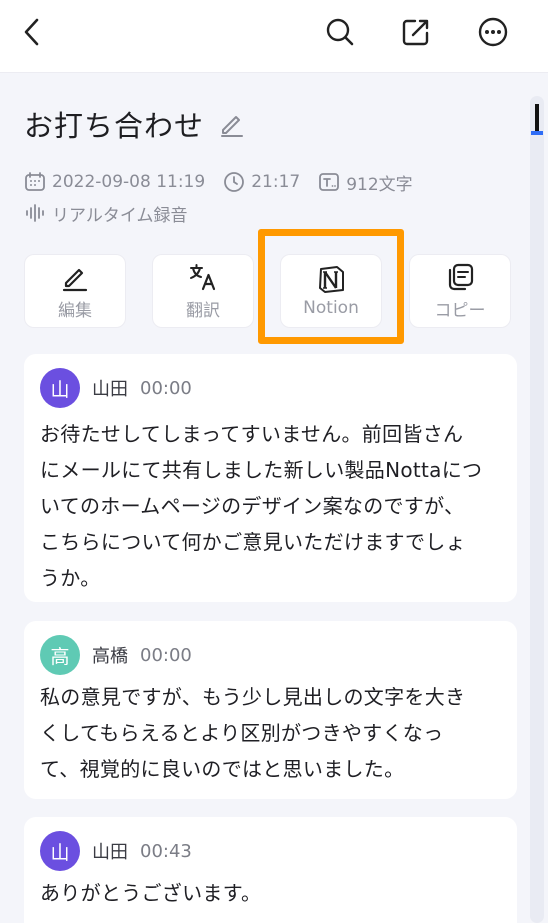  I want to click on top-bar, so click(274, 36).